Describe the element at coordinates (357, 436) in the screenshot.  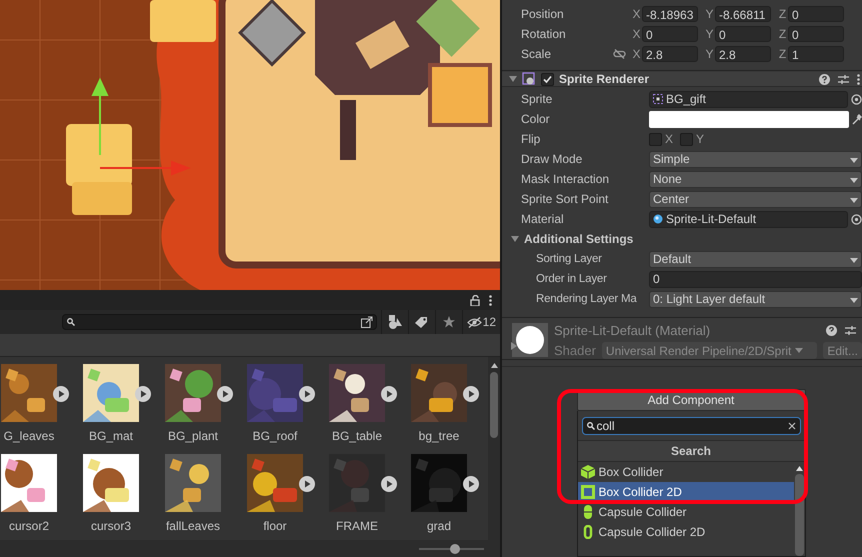
I see `asset-name: BG_table` at that location.